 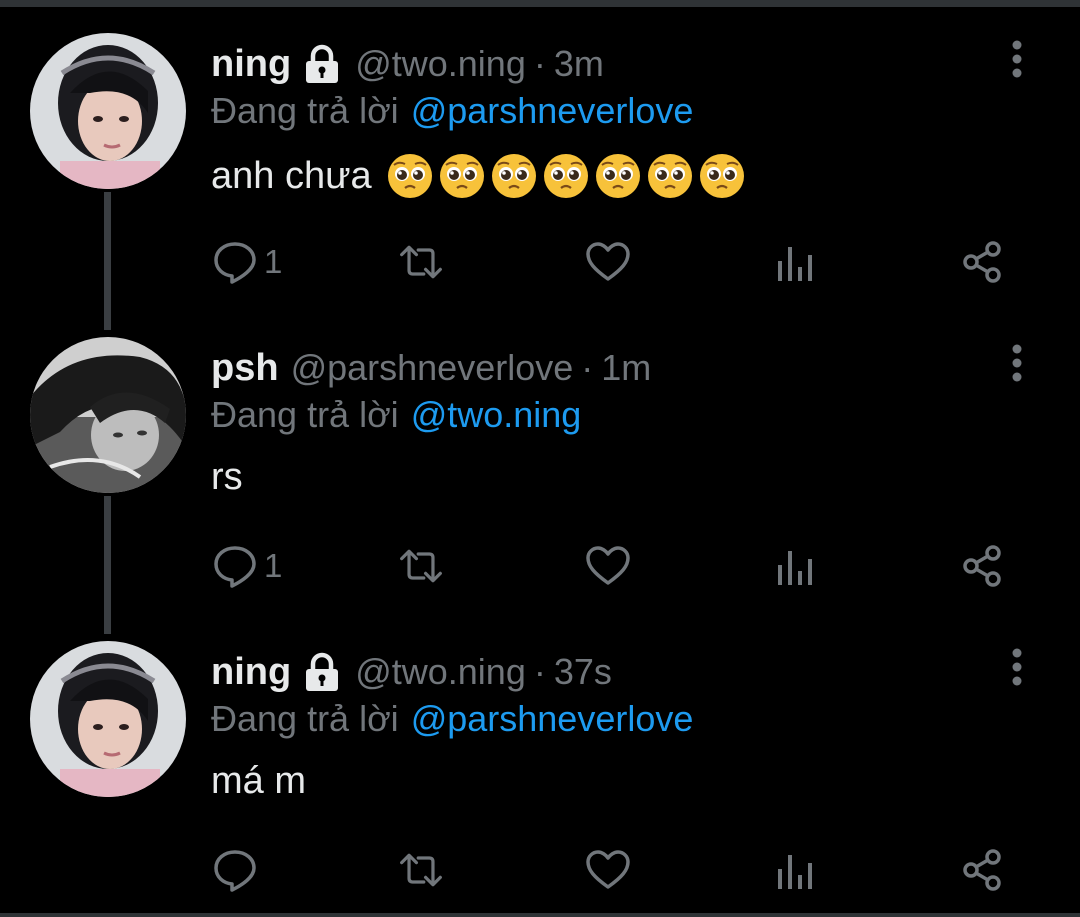 I want to click on tweet-text: rs, so click(x=227, y=477).